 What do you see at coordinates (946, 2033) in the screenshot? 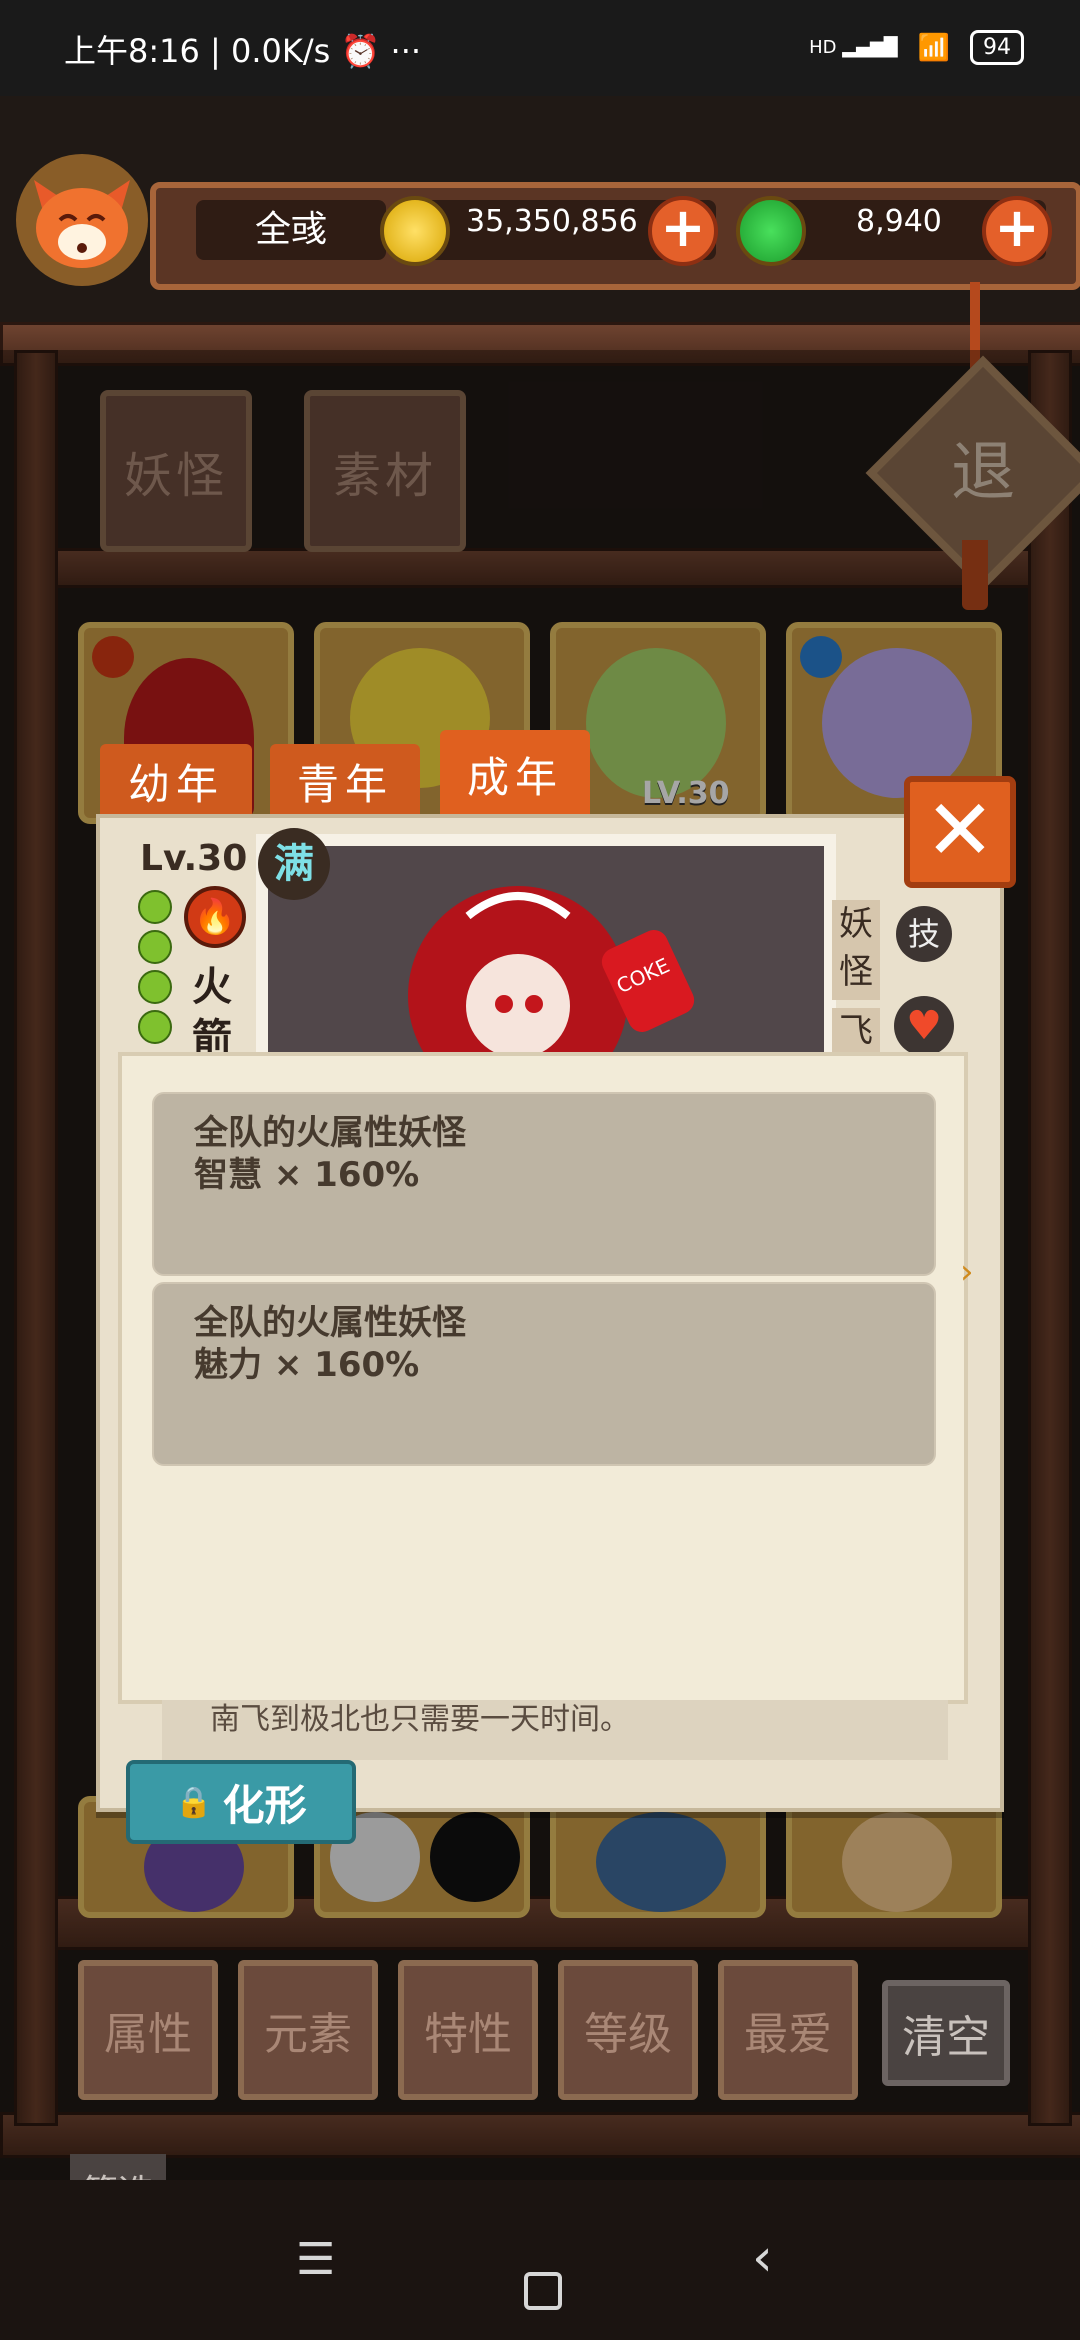
I see `clear-filters-button: 清空` at bounding box center [946, 2033].